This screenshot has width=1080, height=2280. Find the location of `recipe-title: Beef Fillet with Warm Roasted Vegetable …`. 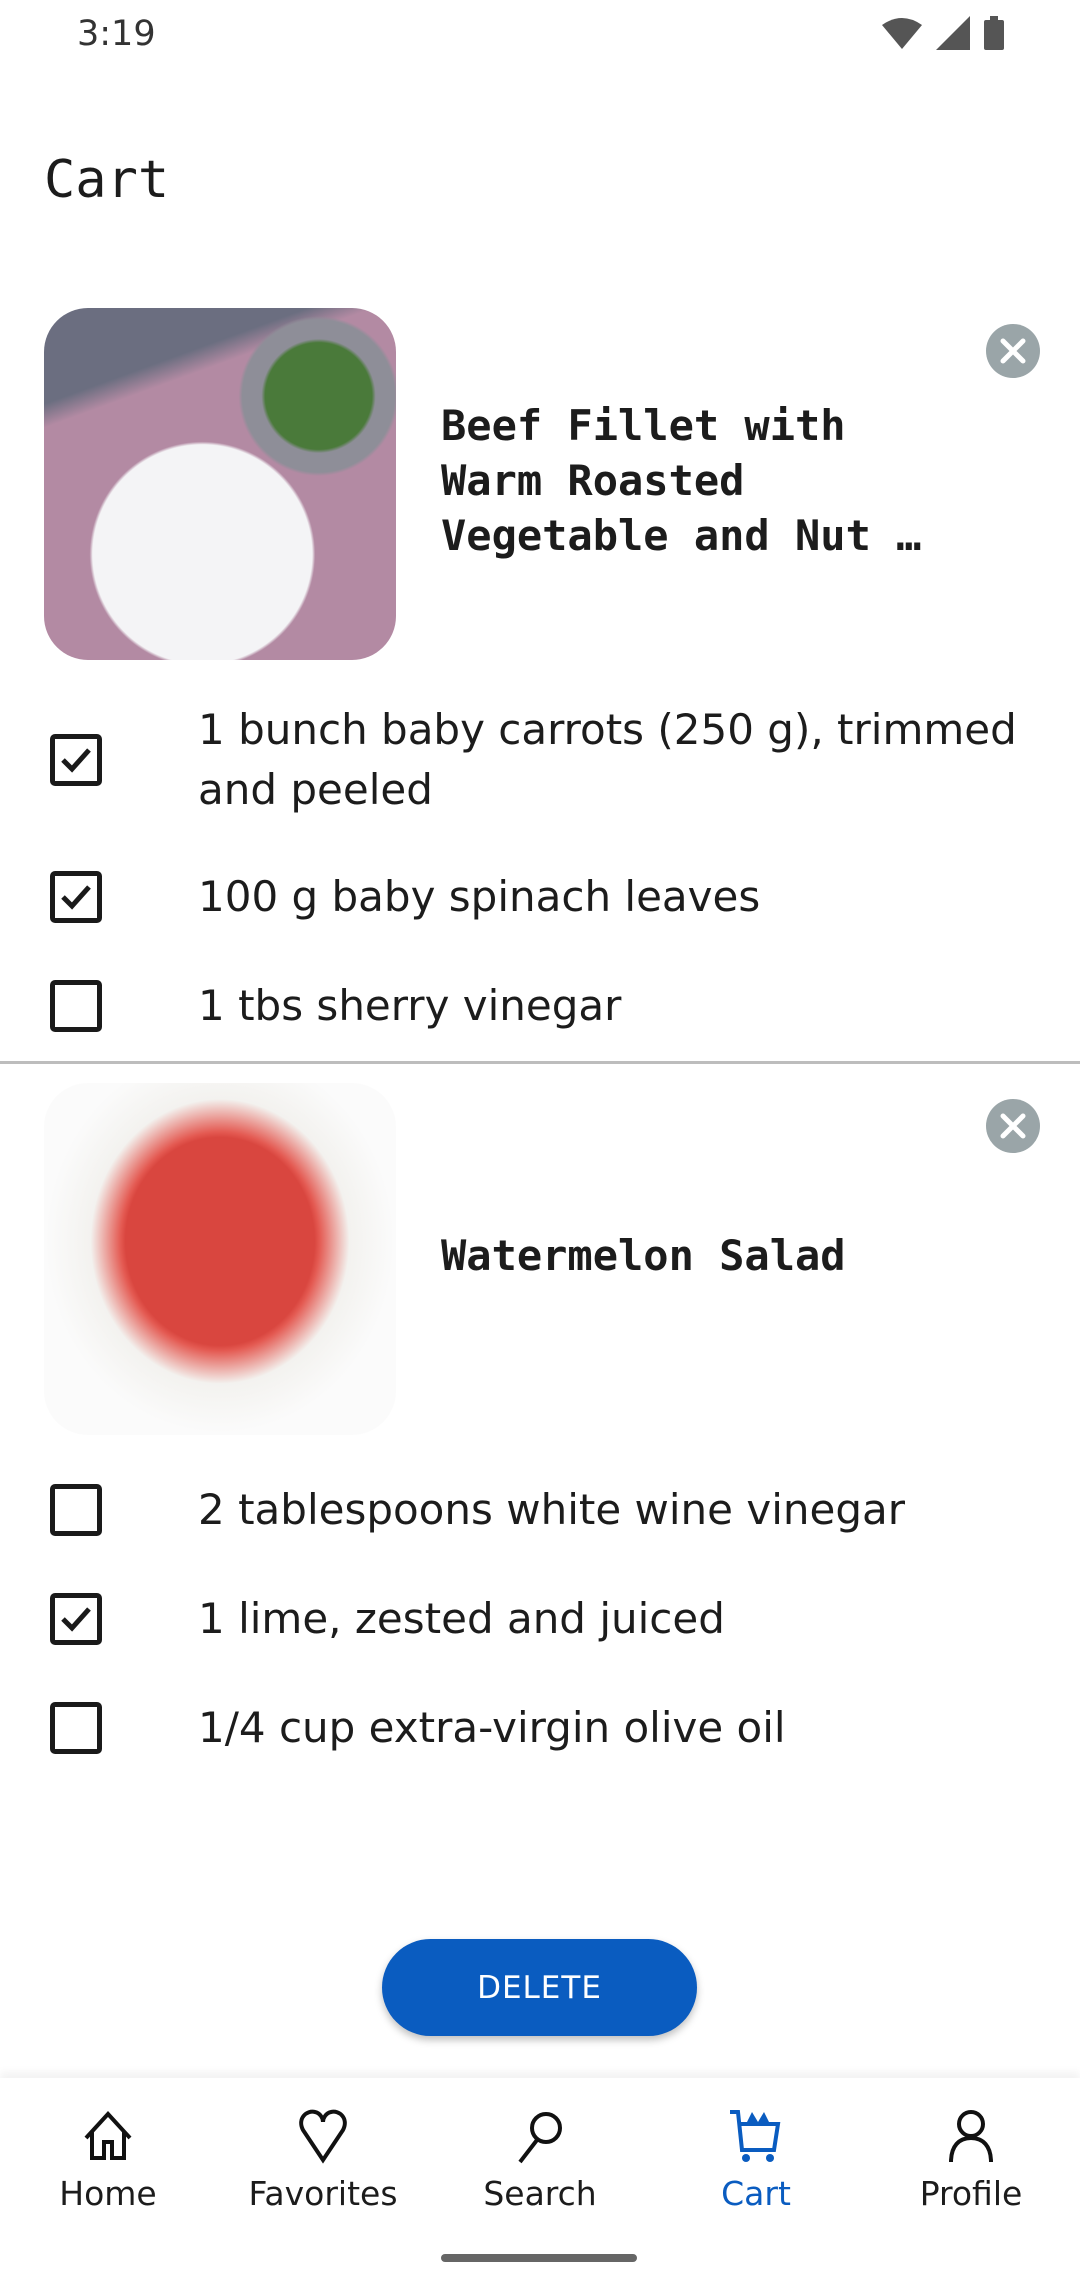

recipe-title: Beef Fillet with Warm Roasted Vegetable … is located at coordinates (701, 480).